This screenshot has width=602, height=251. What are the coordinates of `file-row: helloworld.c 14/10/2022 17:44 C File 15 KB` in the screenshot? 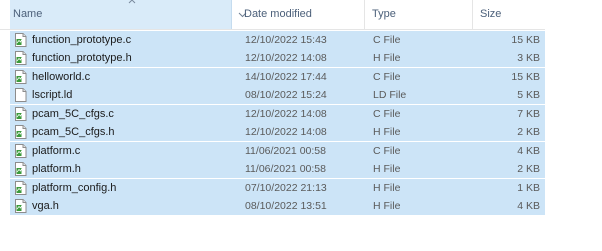 It's located at (277, 76).